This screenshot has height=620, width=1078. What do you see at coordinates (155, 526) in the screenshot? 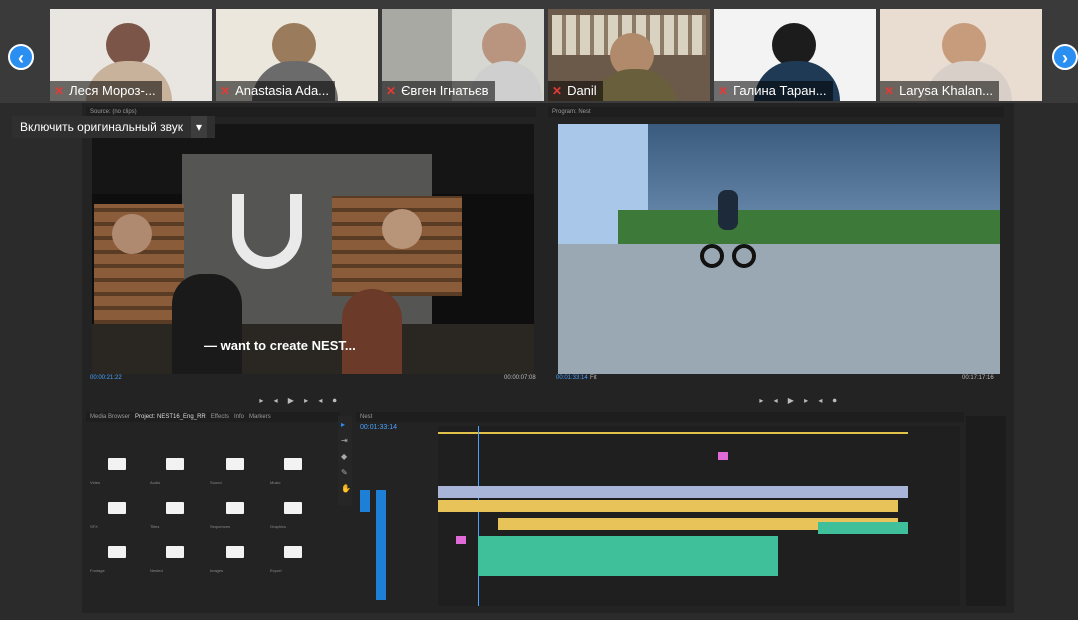
I see `folder-label: Titles` at bounding box center [155, 526].